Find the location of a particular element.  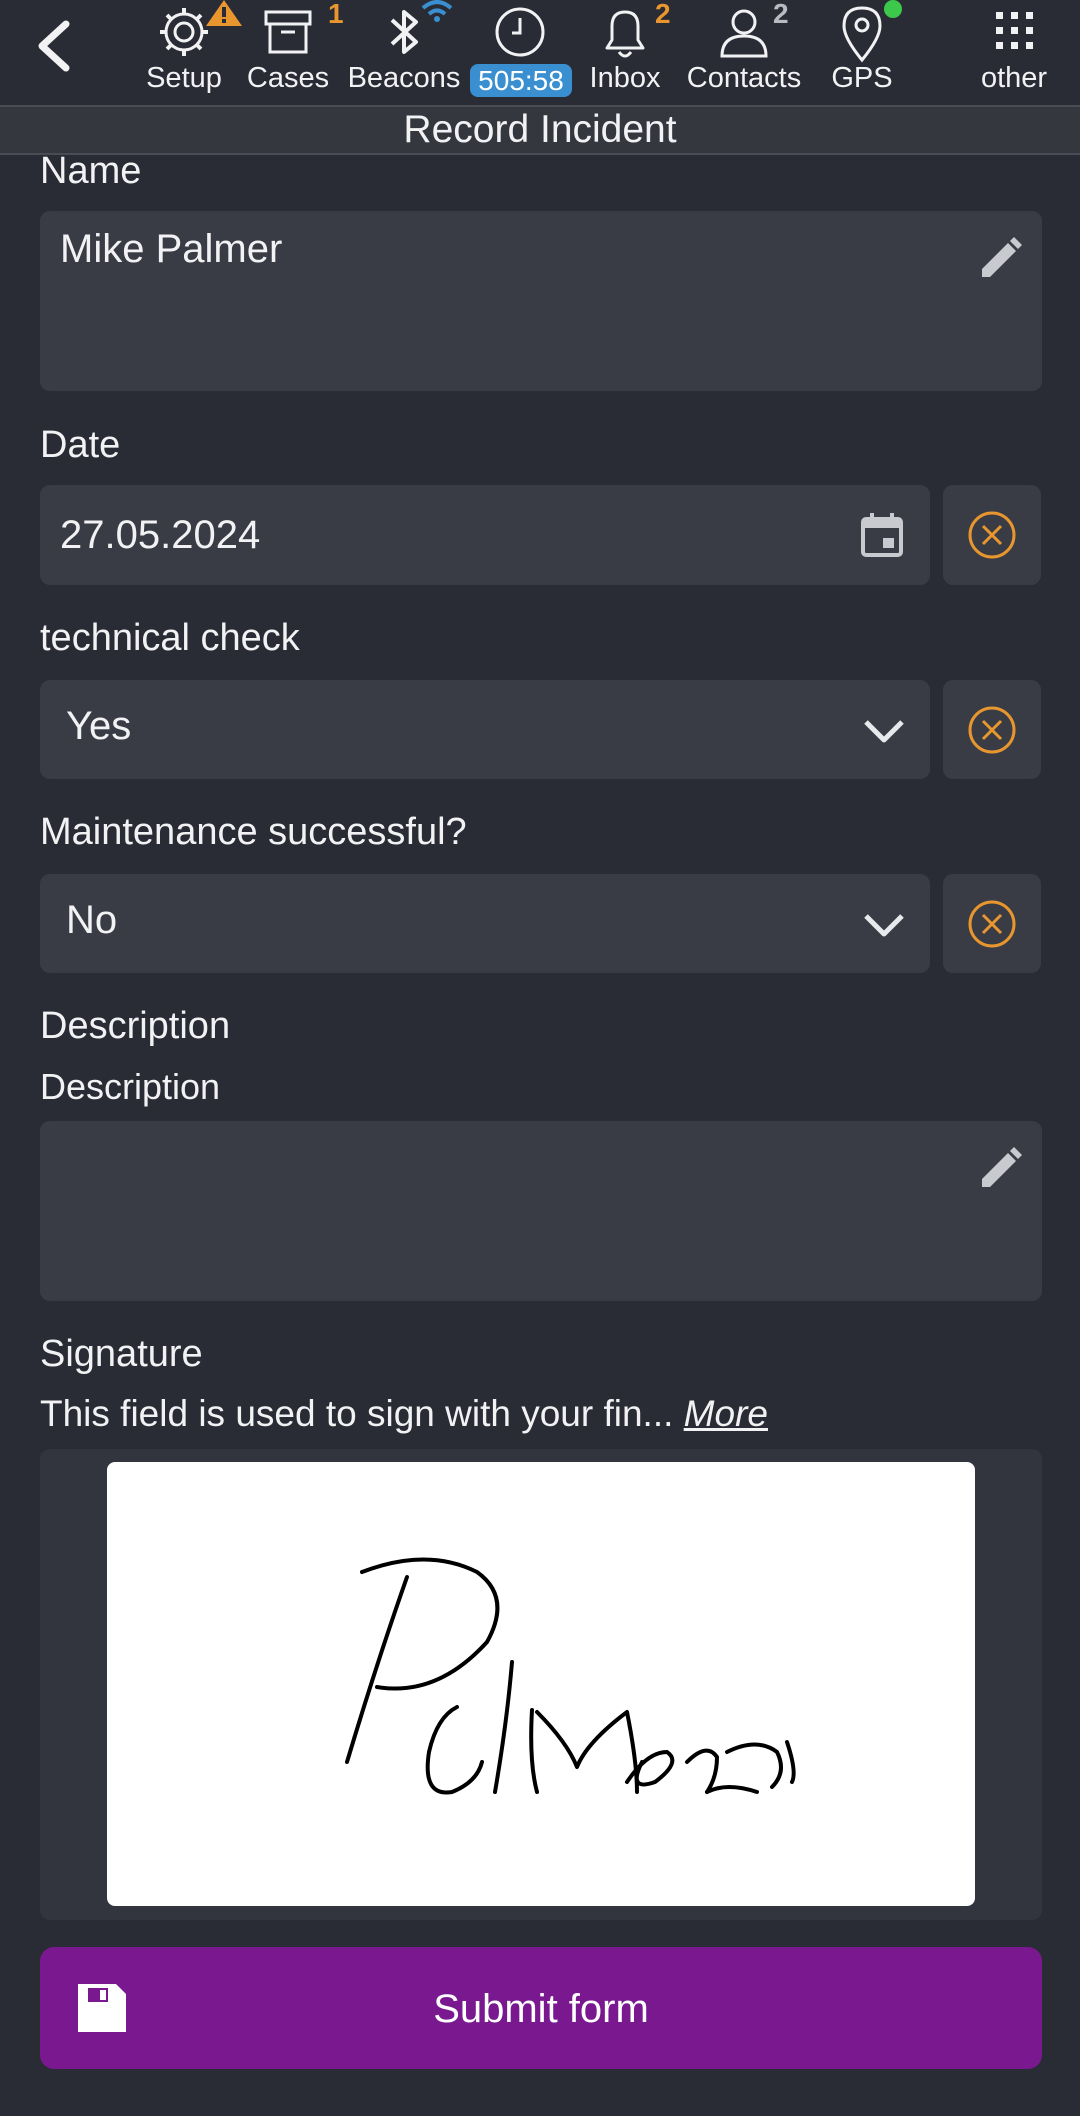

back-arrow-icon is located at coordinates (55, 46).